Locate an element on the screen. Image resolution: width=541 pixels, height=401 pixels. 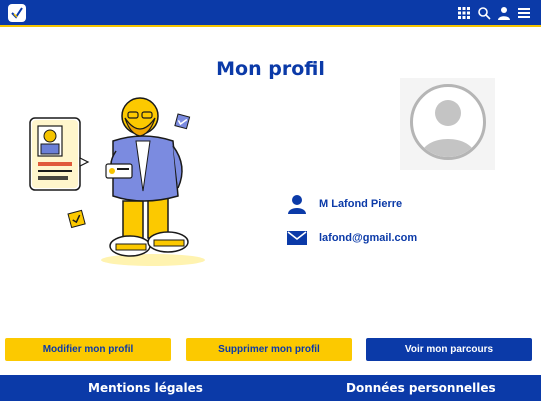
top-navigation-bar is located at coordinates (270, 13).